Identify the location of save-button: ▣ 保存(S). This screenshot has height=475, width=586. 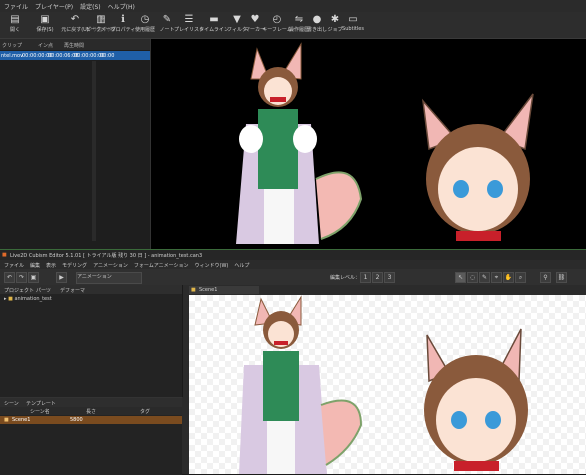
(45, 25).